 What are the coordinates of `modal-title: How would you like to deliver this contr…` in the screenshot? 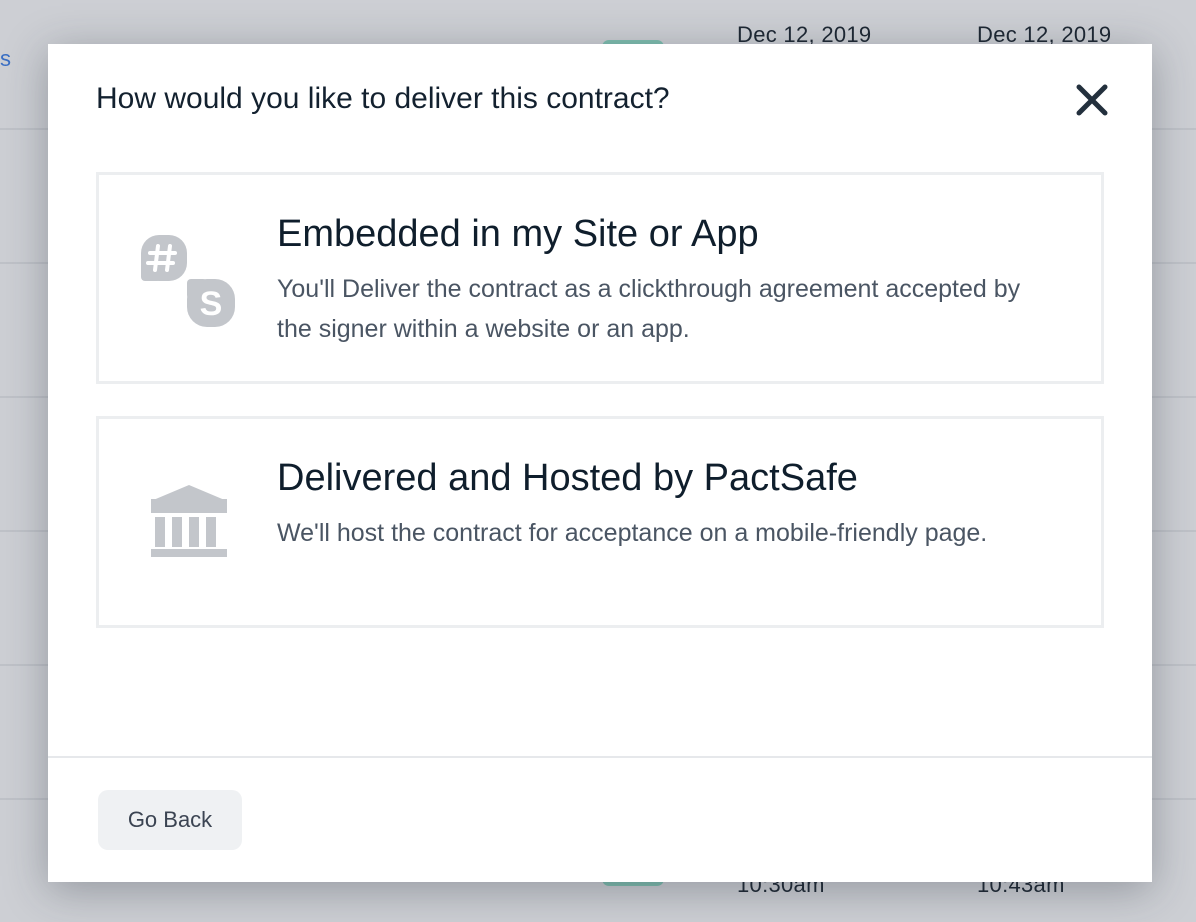 It's located at (383, 98).